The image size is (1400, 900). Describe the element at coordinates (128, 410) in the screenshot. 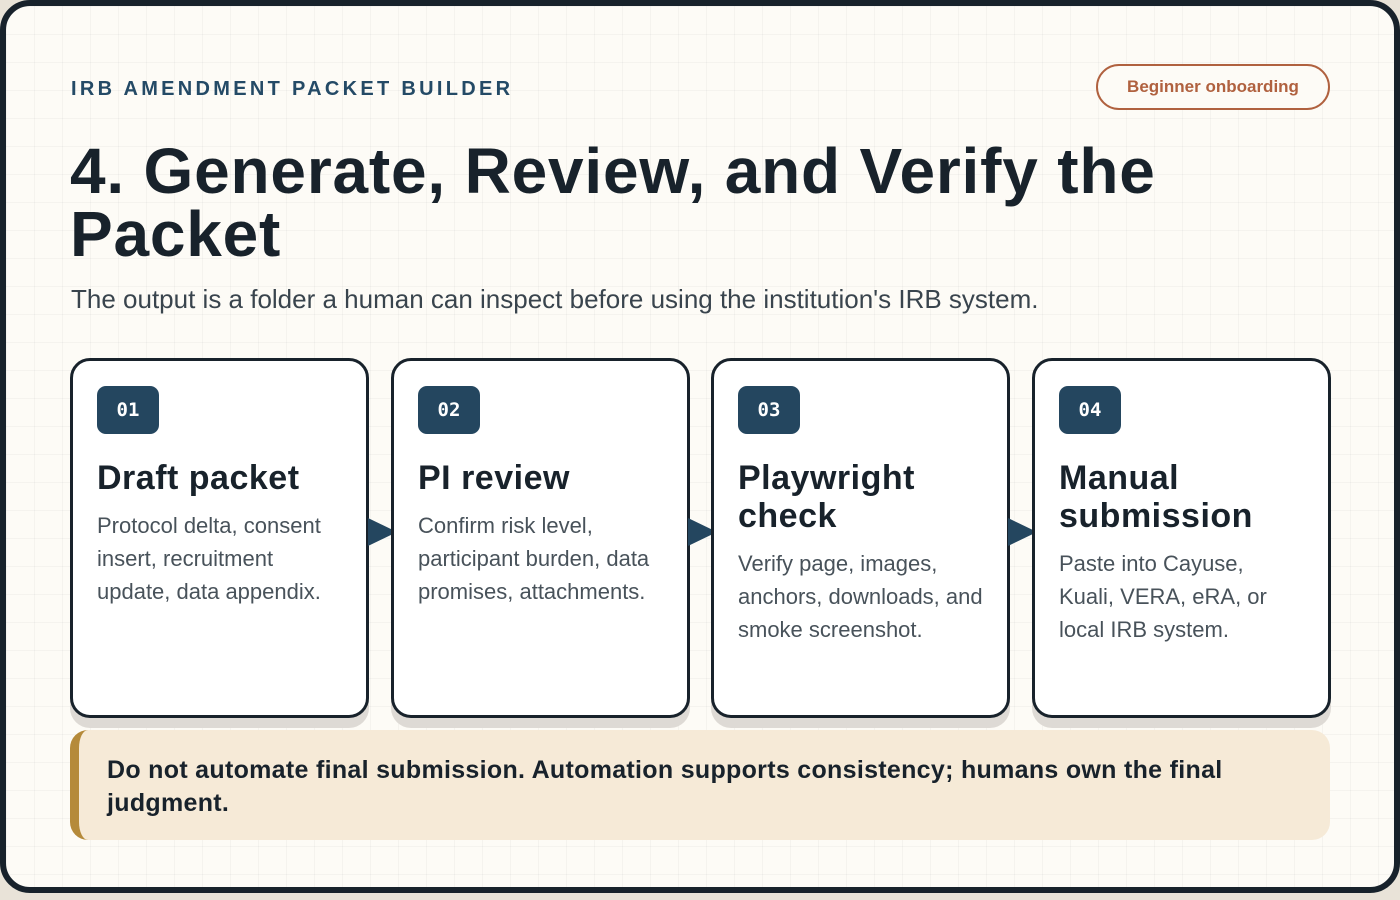

I see `step-number-badge: 01` at that location.